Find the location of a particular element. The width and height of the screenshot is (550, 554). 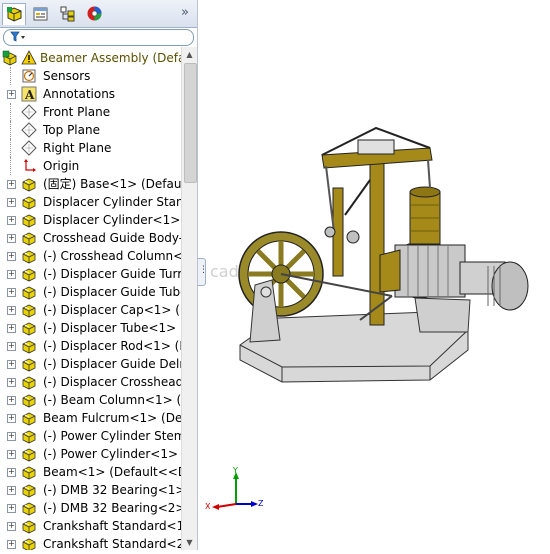

tree-item-label: (-) Power Cylinder<1> ( is located at coordinates (112, 454).